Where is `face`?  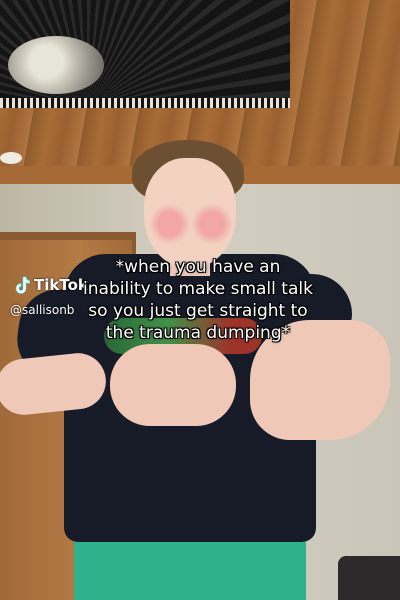
face is located at coordinates (190, 213).